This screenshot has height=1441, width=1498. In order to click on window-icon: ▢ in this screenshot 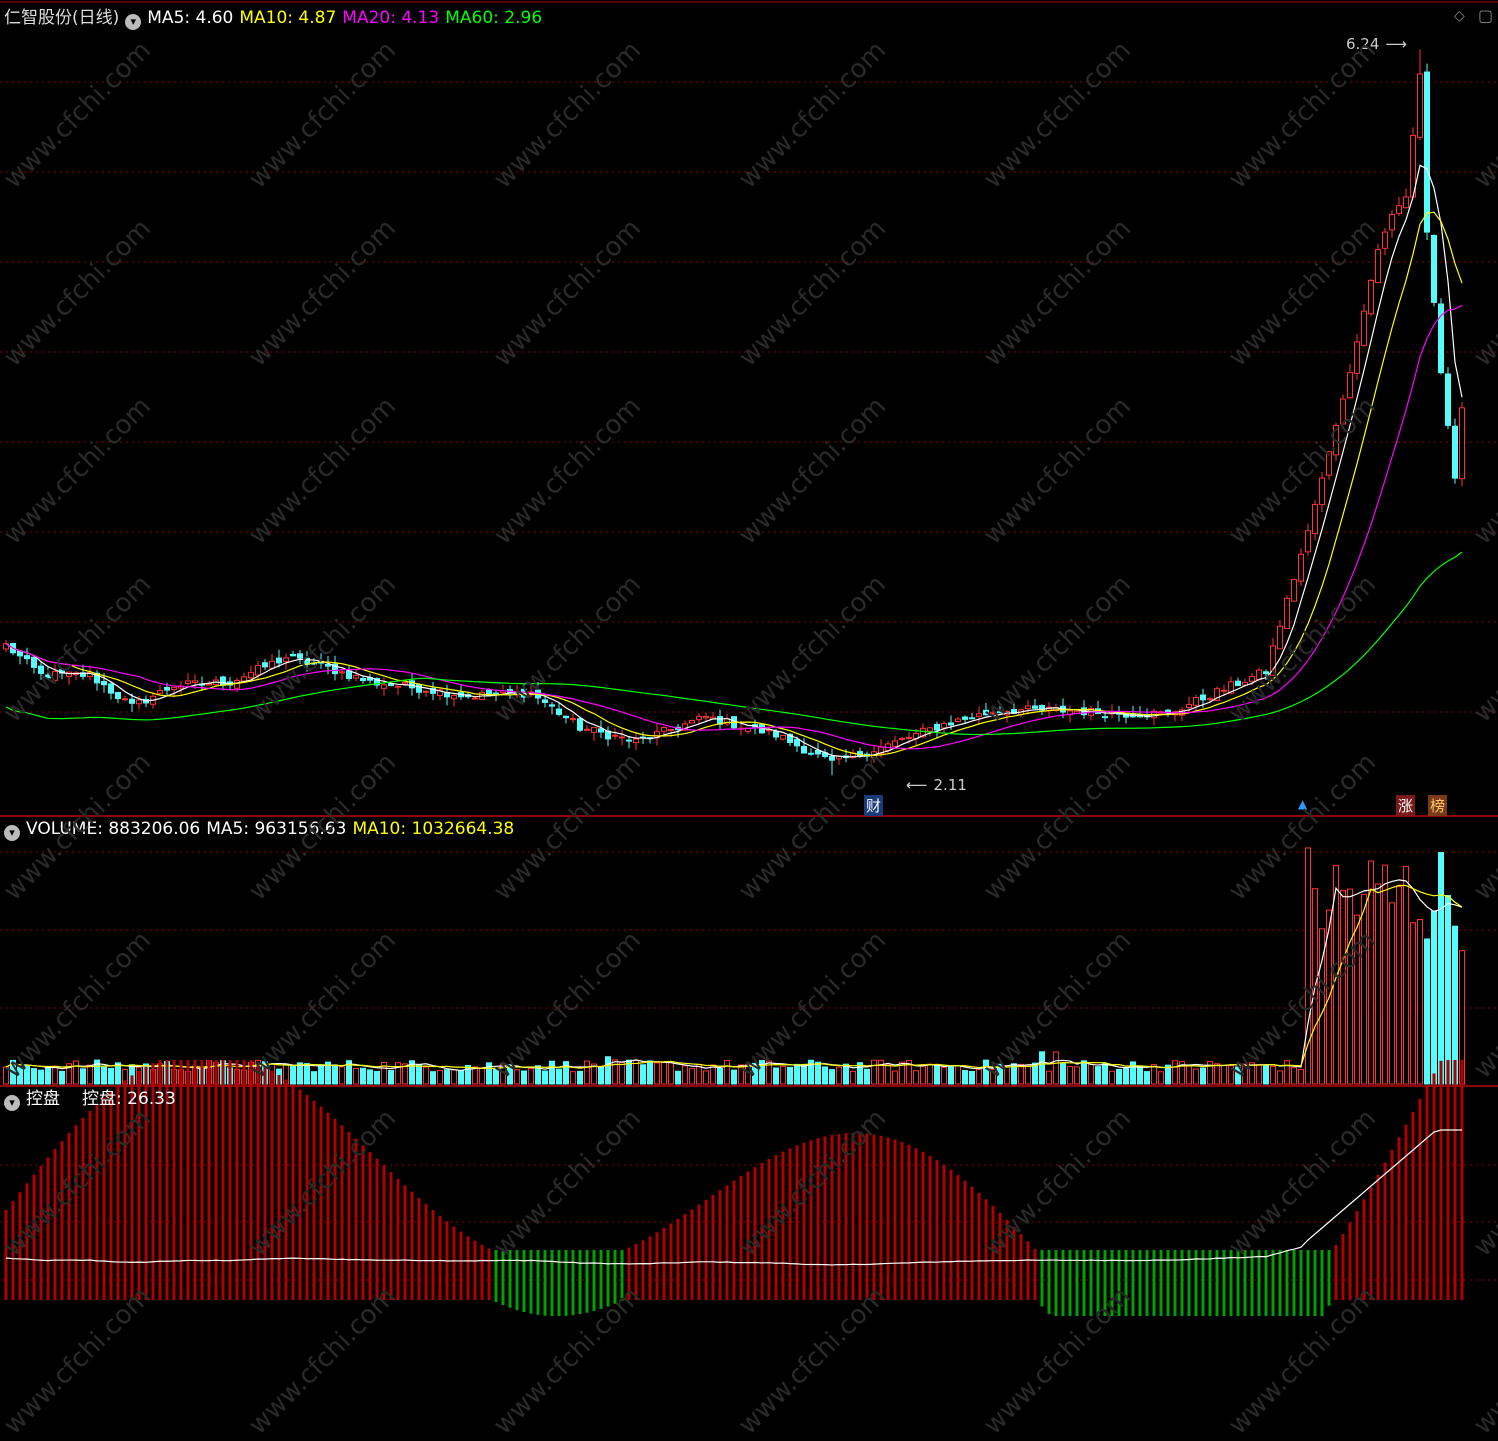, I will do `click(1485, 15)`.